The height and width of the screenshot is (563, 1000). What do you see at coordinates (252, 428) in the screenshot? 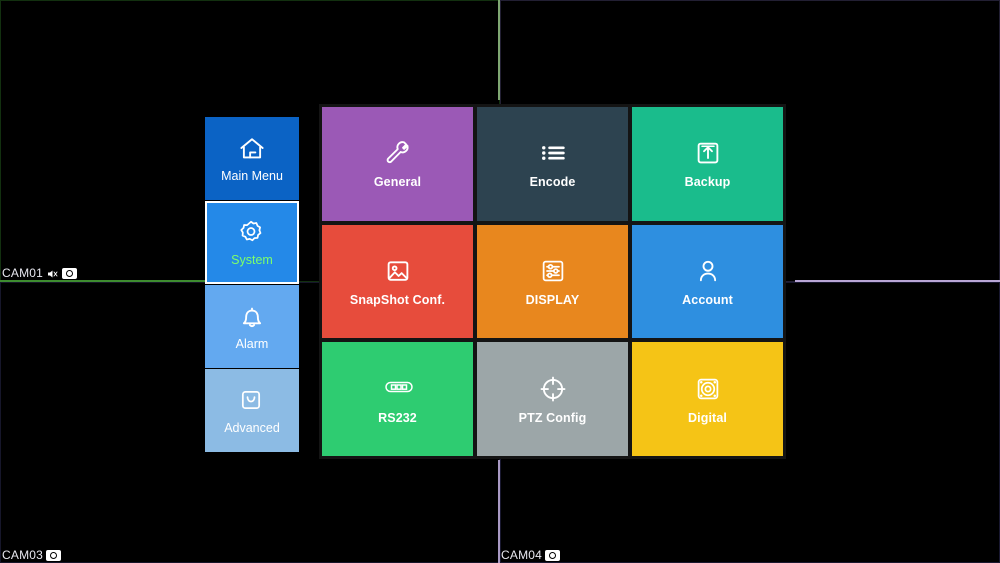
I see `sidebar-item-label: Advanced` at bounding box center [252, 428].